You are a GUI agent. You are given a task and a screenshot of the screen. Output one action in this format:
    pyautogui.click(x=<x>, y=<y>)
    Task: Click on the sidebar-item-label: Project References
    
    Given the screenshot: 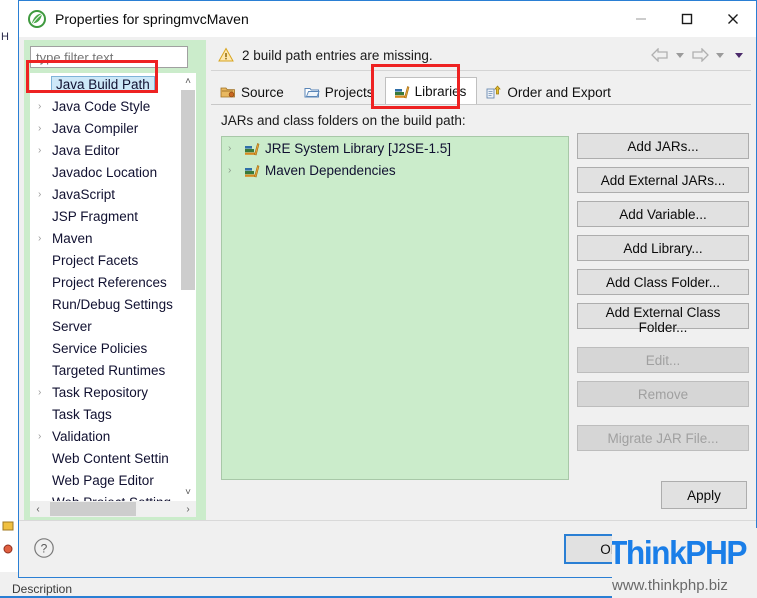 What is the action you would take?
    pyautogui.click(x=109, y=282)
    